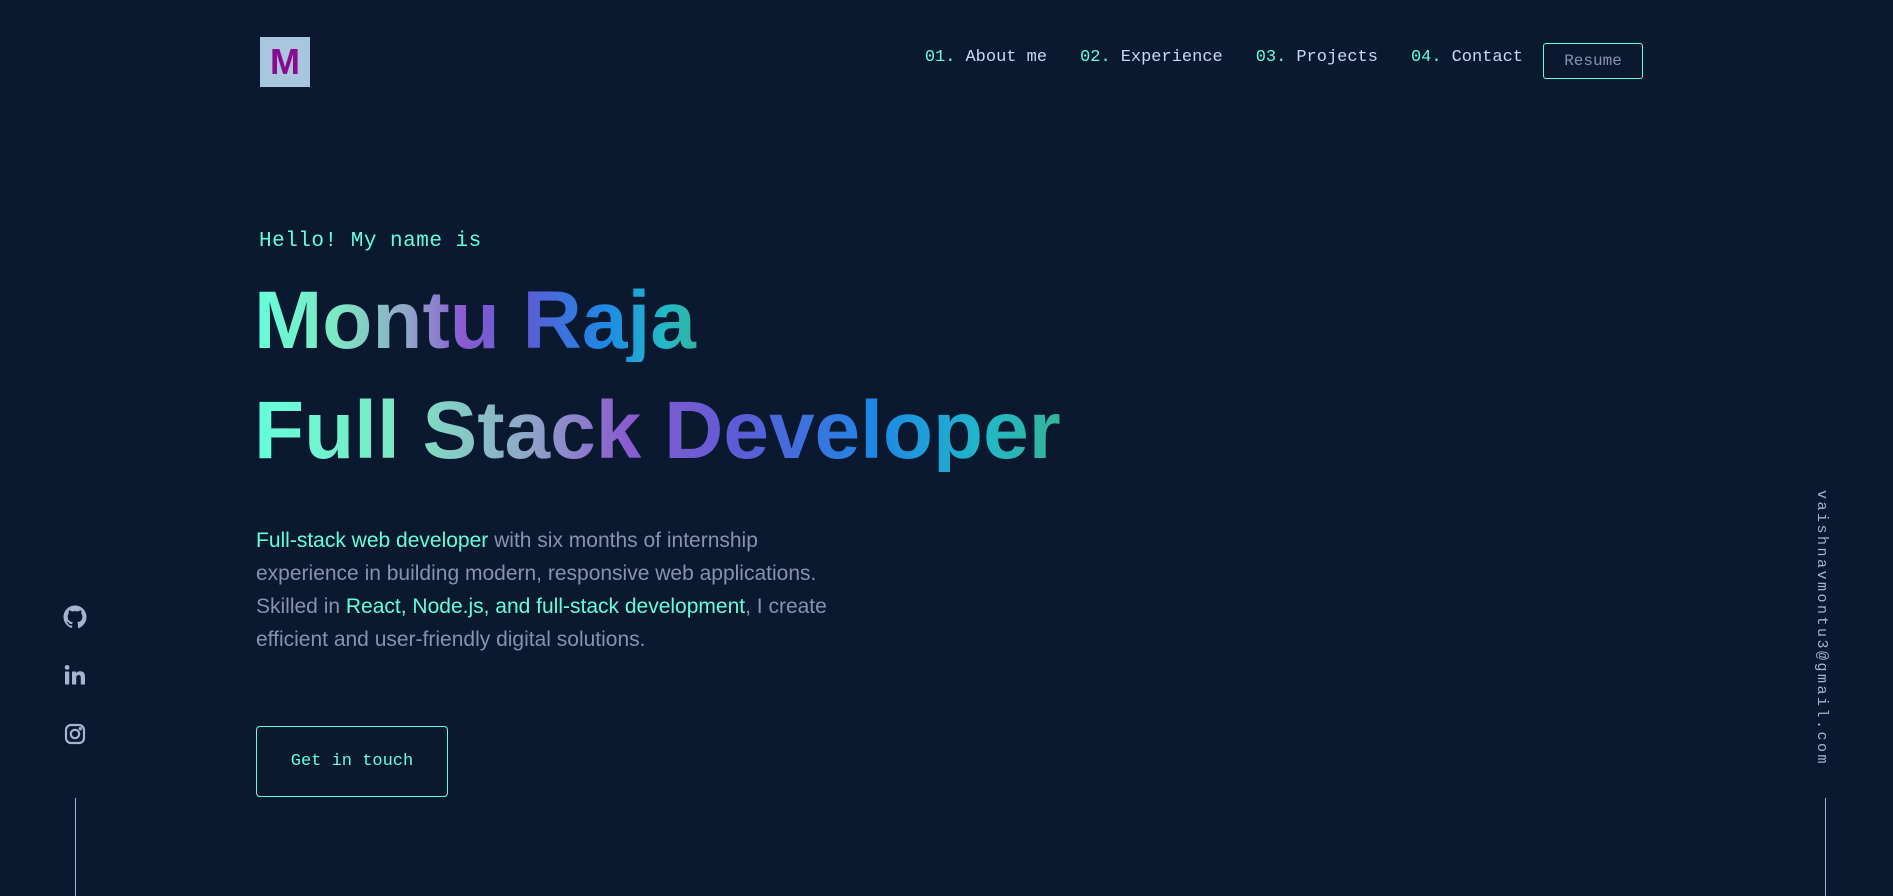 This screenshot has width=1893, height=896. Describe the element at coordinates (669, 431) in the screenshot. I see `hero-title: Full Stack Developer` at that location.